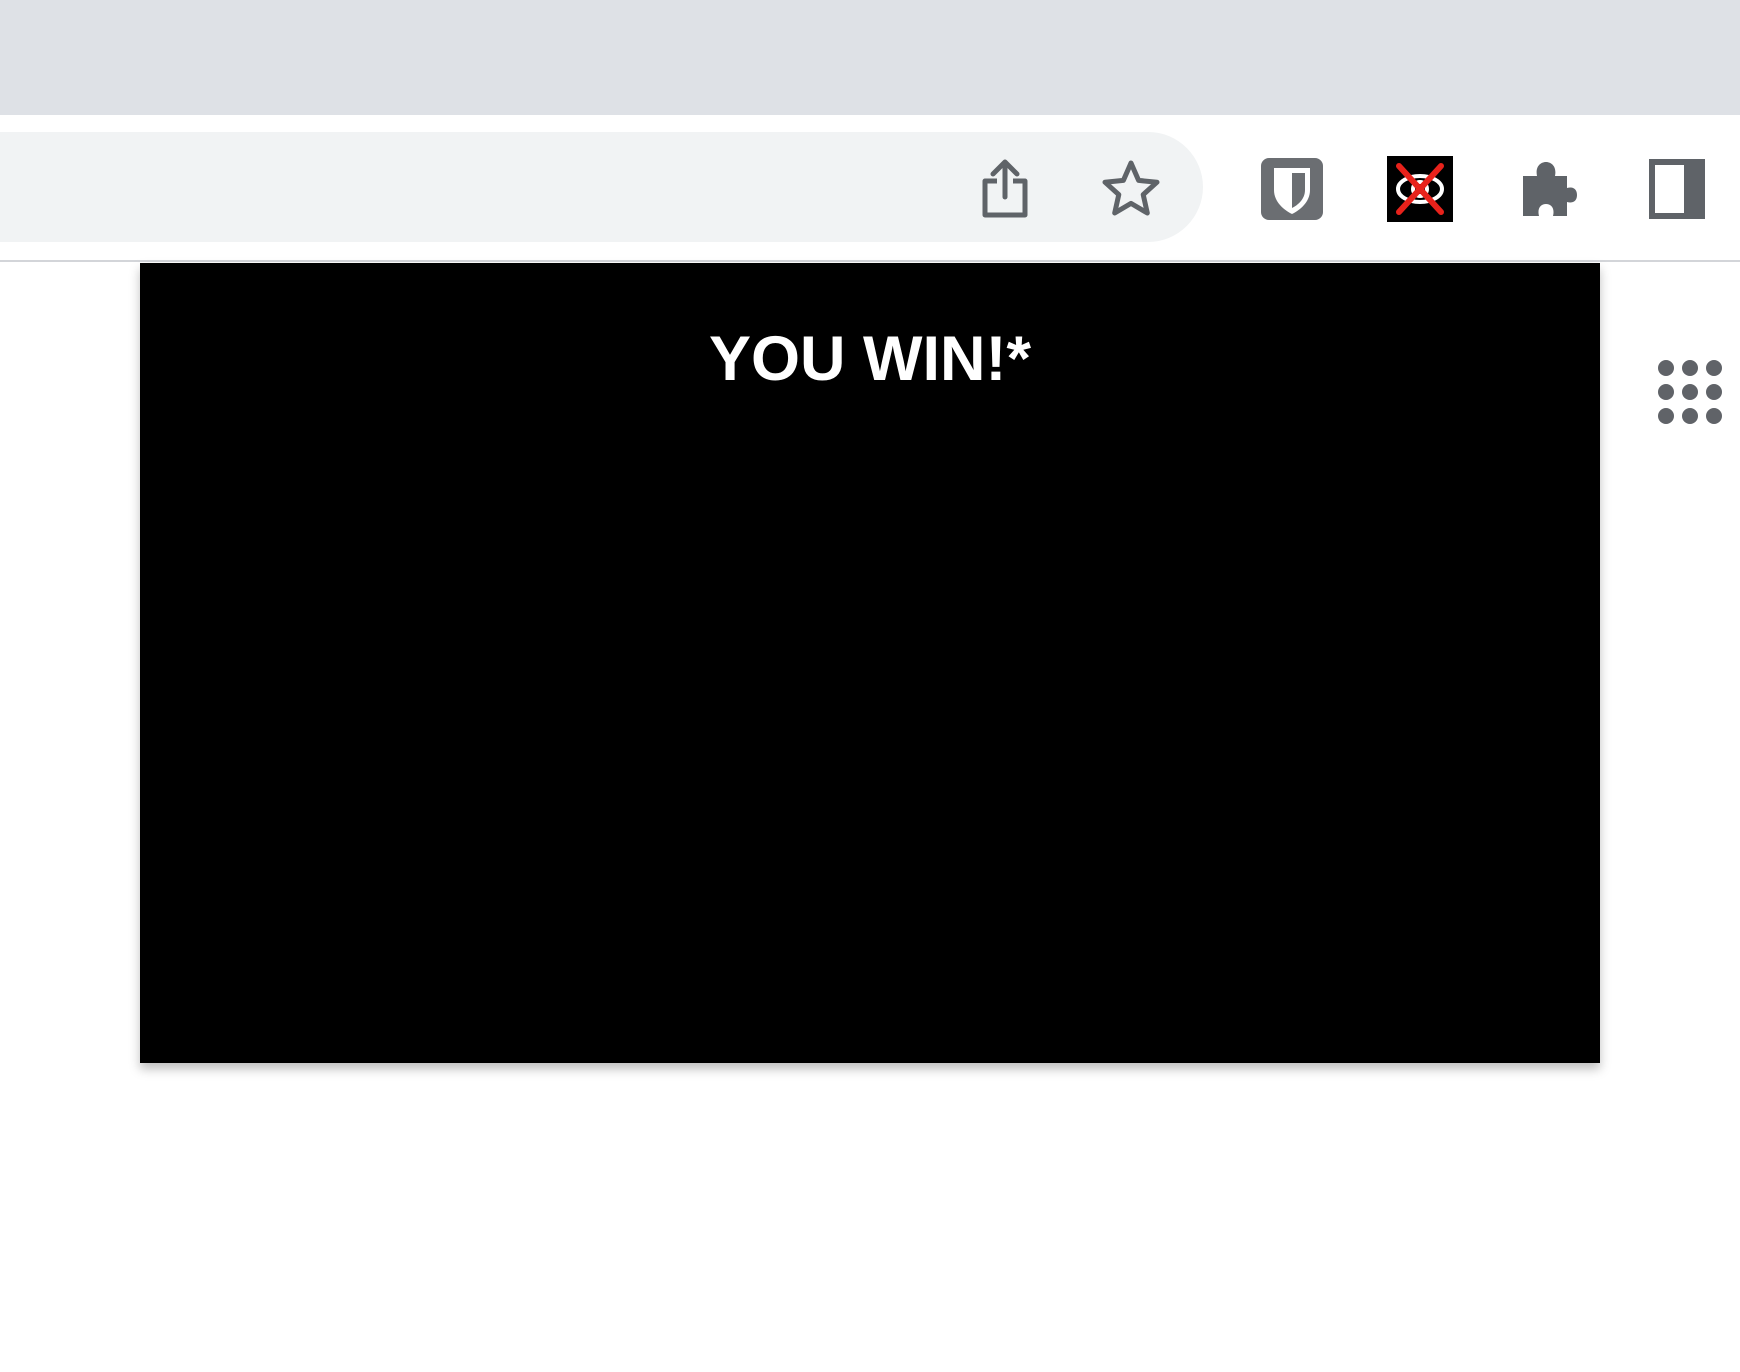  Describe the element at coordinates (1131, 189) in the screenshot. I see `bookmark-star-icon` at that location.